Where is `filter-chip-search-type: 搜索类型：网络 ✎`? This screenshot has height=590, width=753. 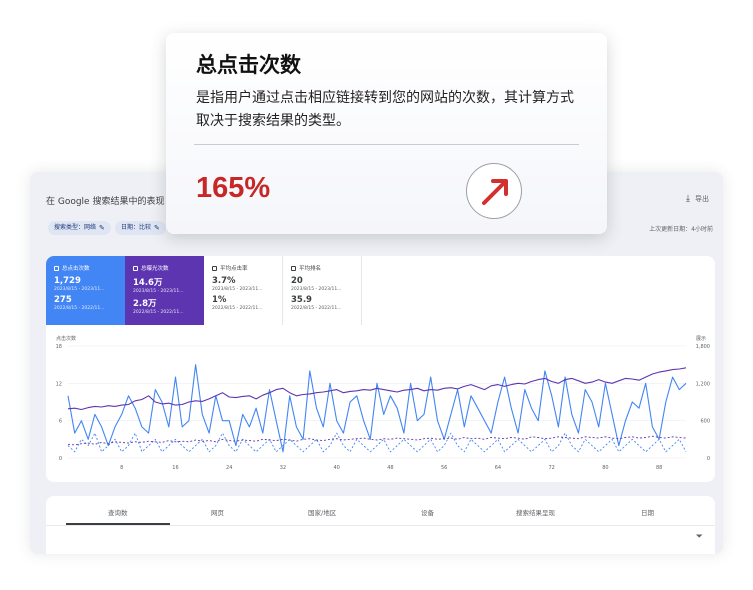 filter-chip-search-type: 搜索类型：网络 ✎ is located at coordinates (79, 228).